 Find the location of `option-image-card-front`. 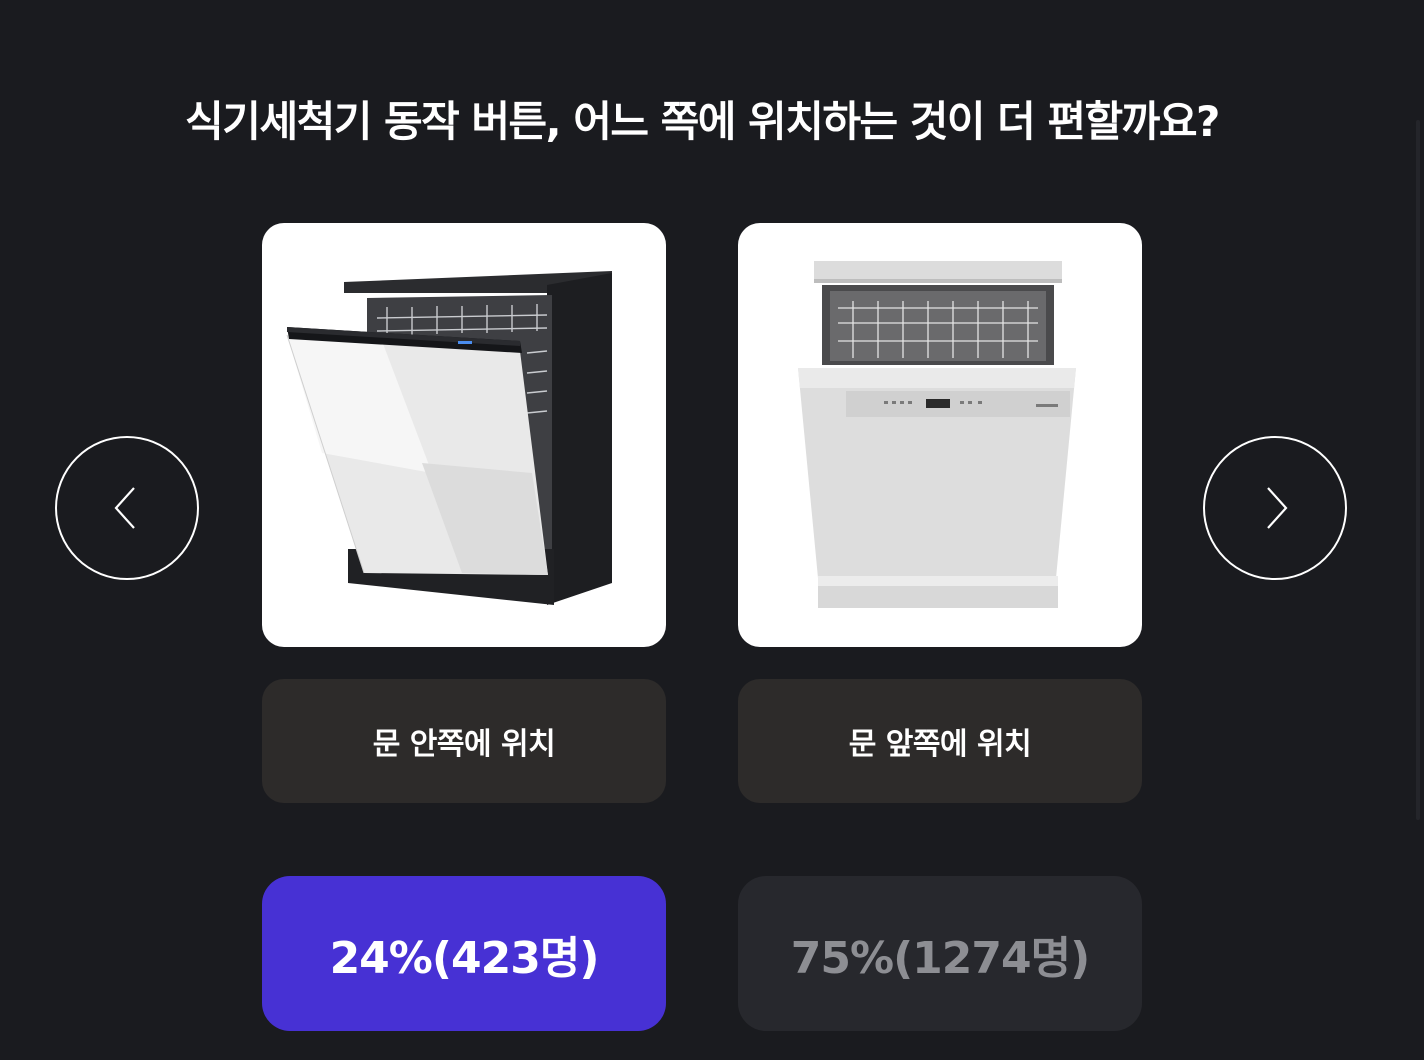

option-image-card-front is located at coordinates (940, 435).